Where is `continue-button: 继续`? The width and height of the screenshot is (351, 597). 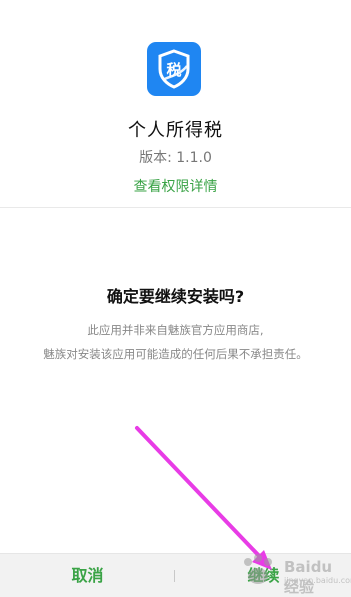
continue-button: 继续 is located at coordinates (263, 575).